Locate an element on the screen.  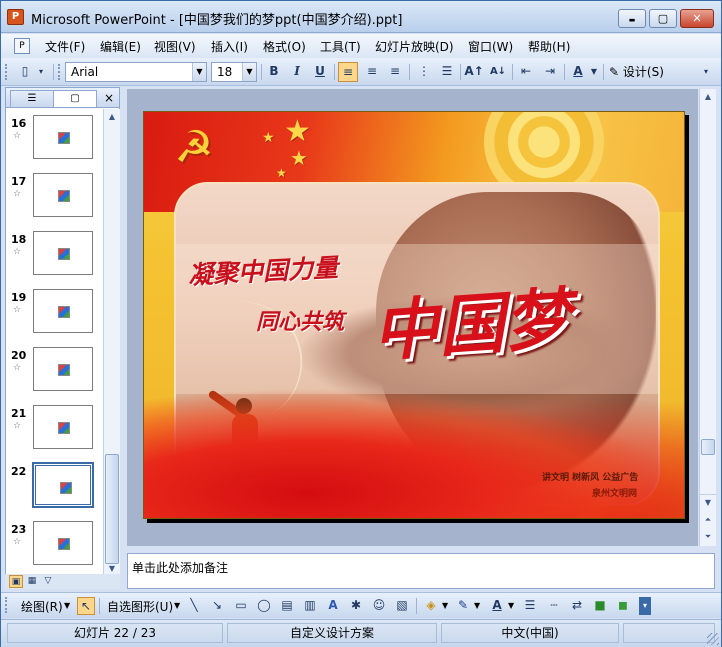
slide-thumbnail-21: 21 ☆ is located at coordinates (56, 432).